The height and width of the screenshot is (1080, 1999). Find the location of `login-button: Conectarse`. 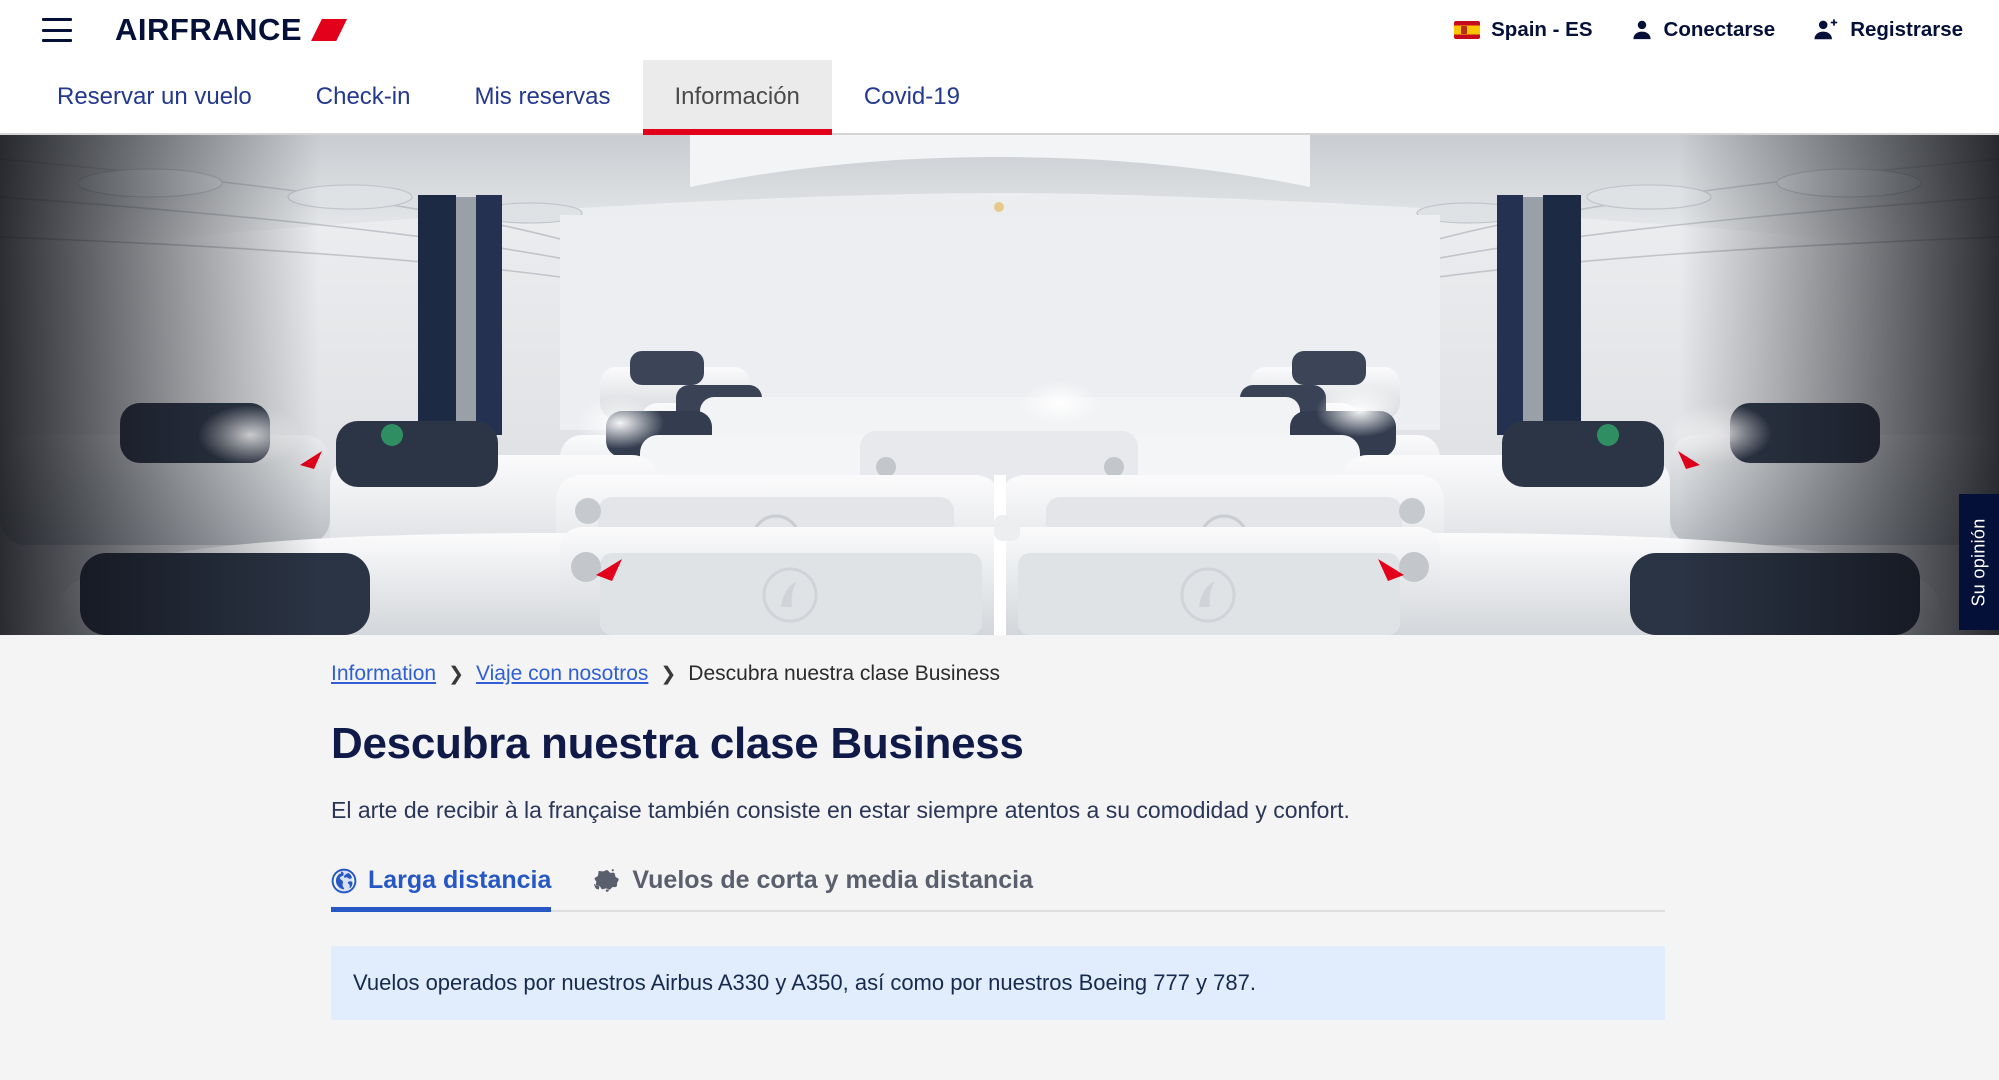

login-button: Conectarse is located at coordinates (1703, 30).